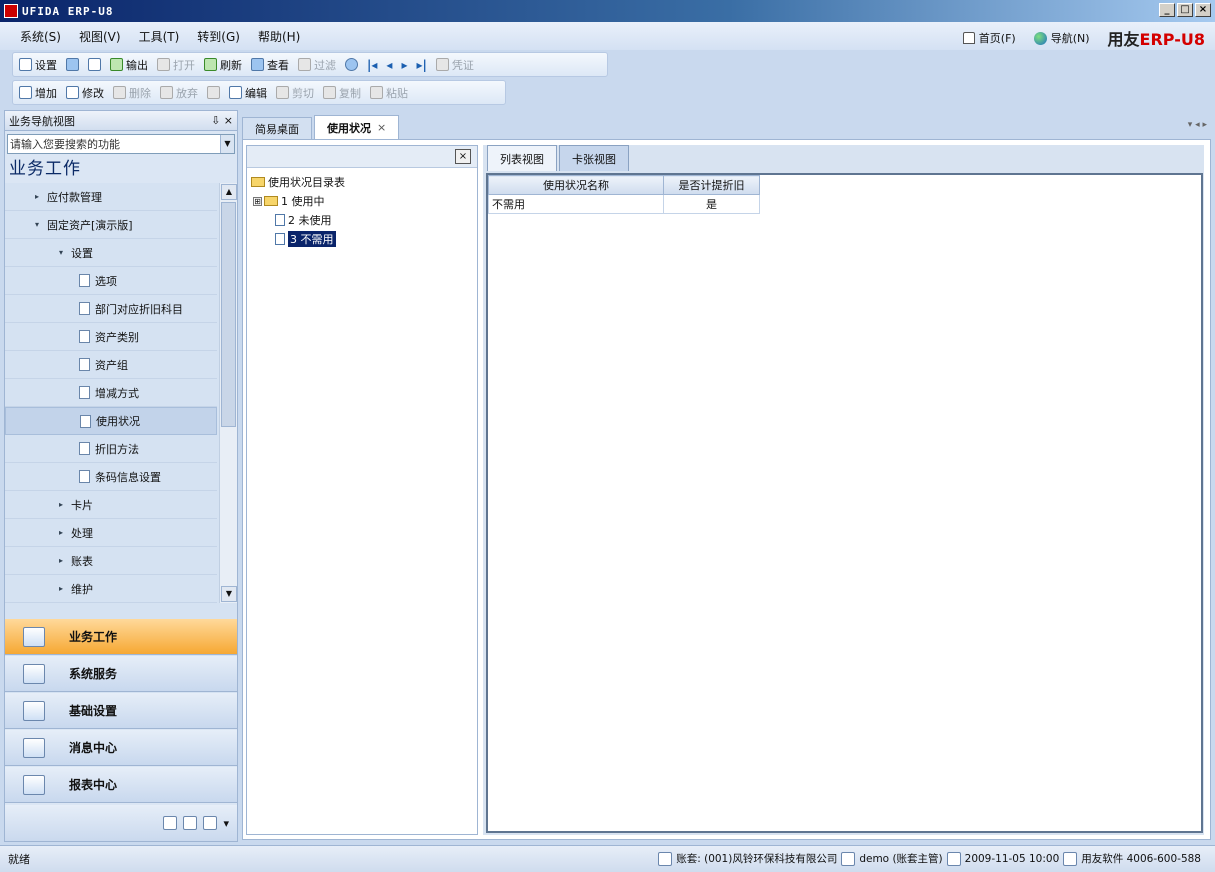  I want to click on tab-list-view: 列表视图, so click(522, 158).